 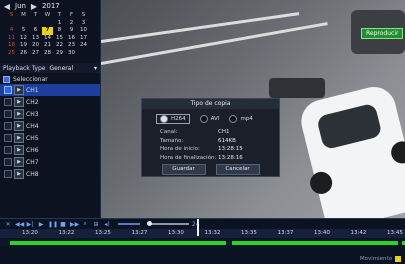 I want to click on calendar-day: 23, so click(x=71, y=46).